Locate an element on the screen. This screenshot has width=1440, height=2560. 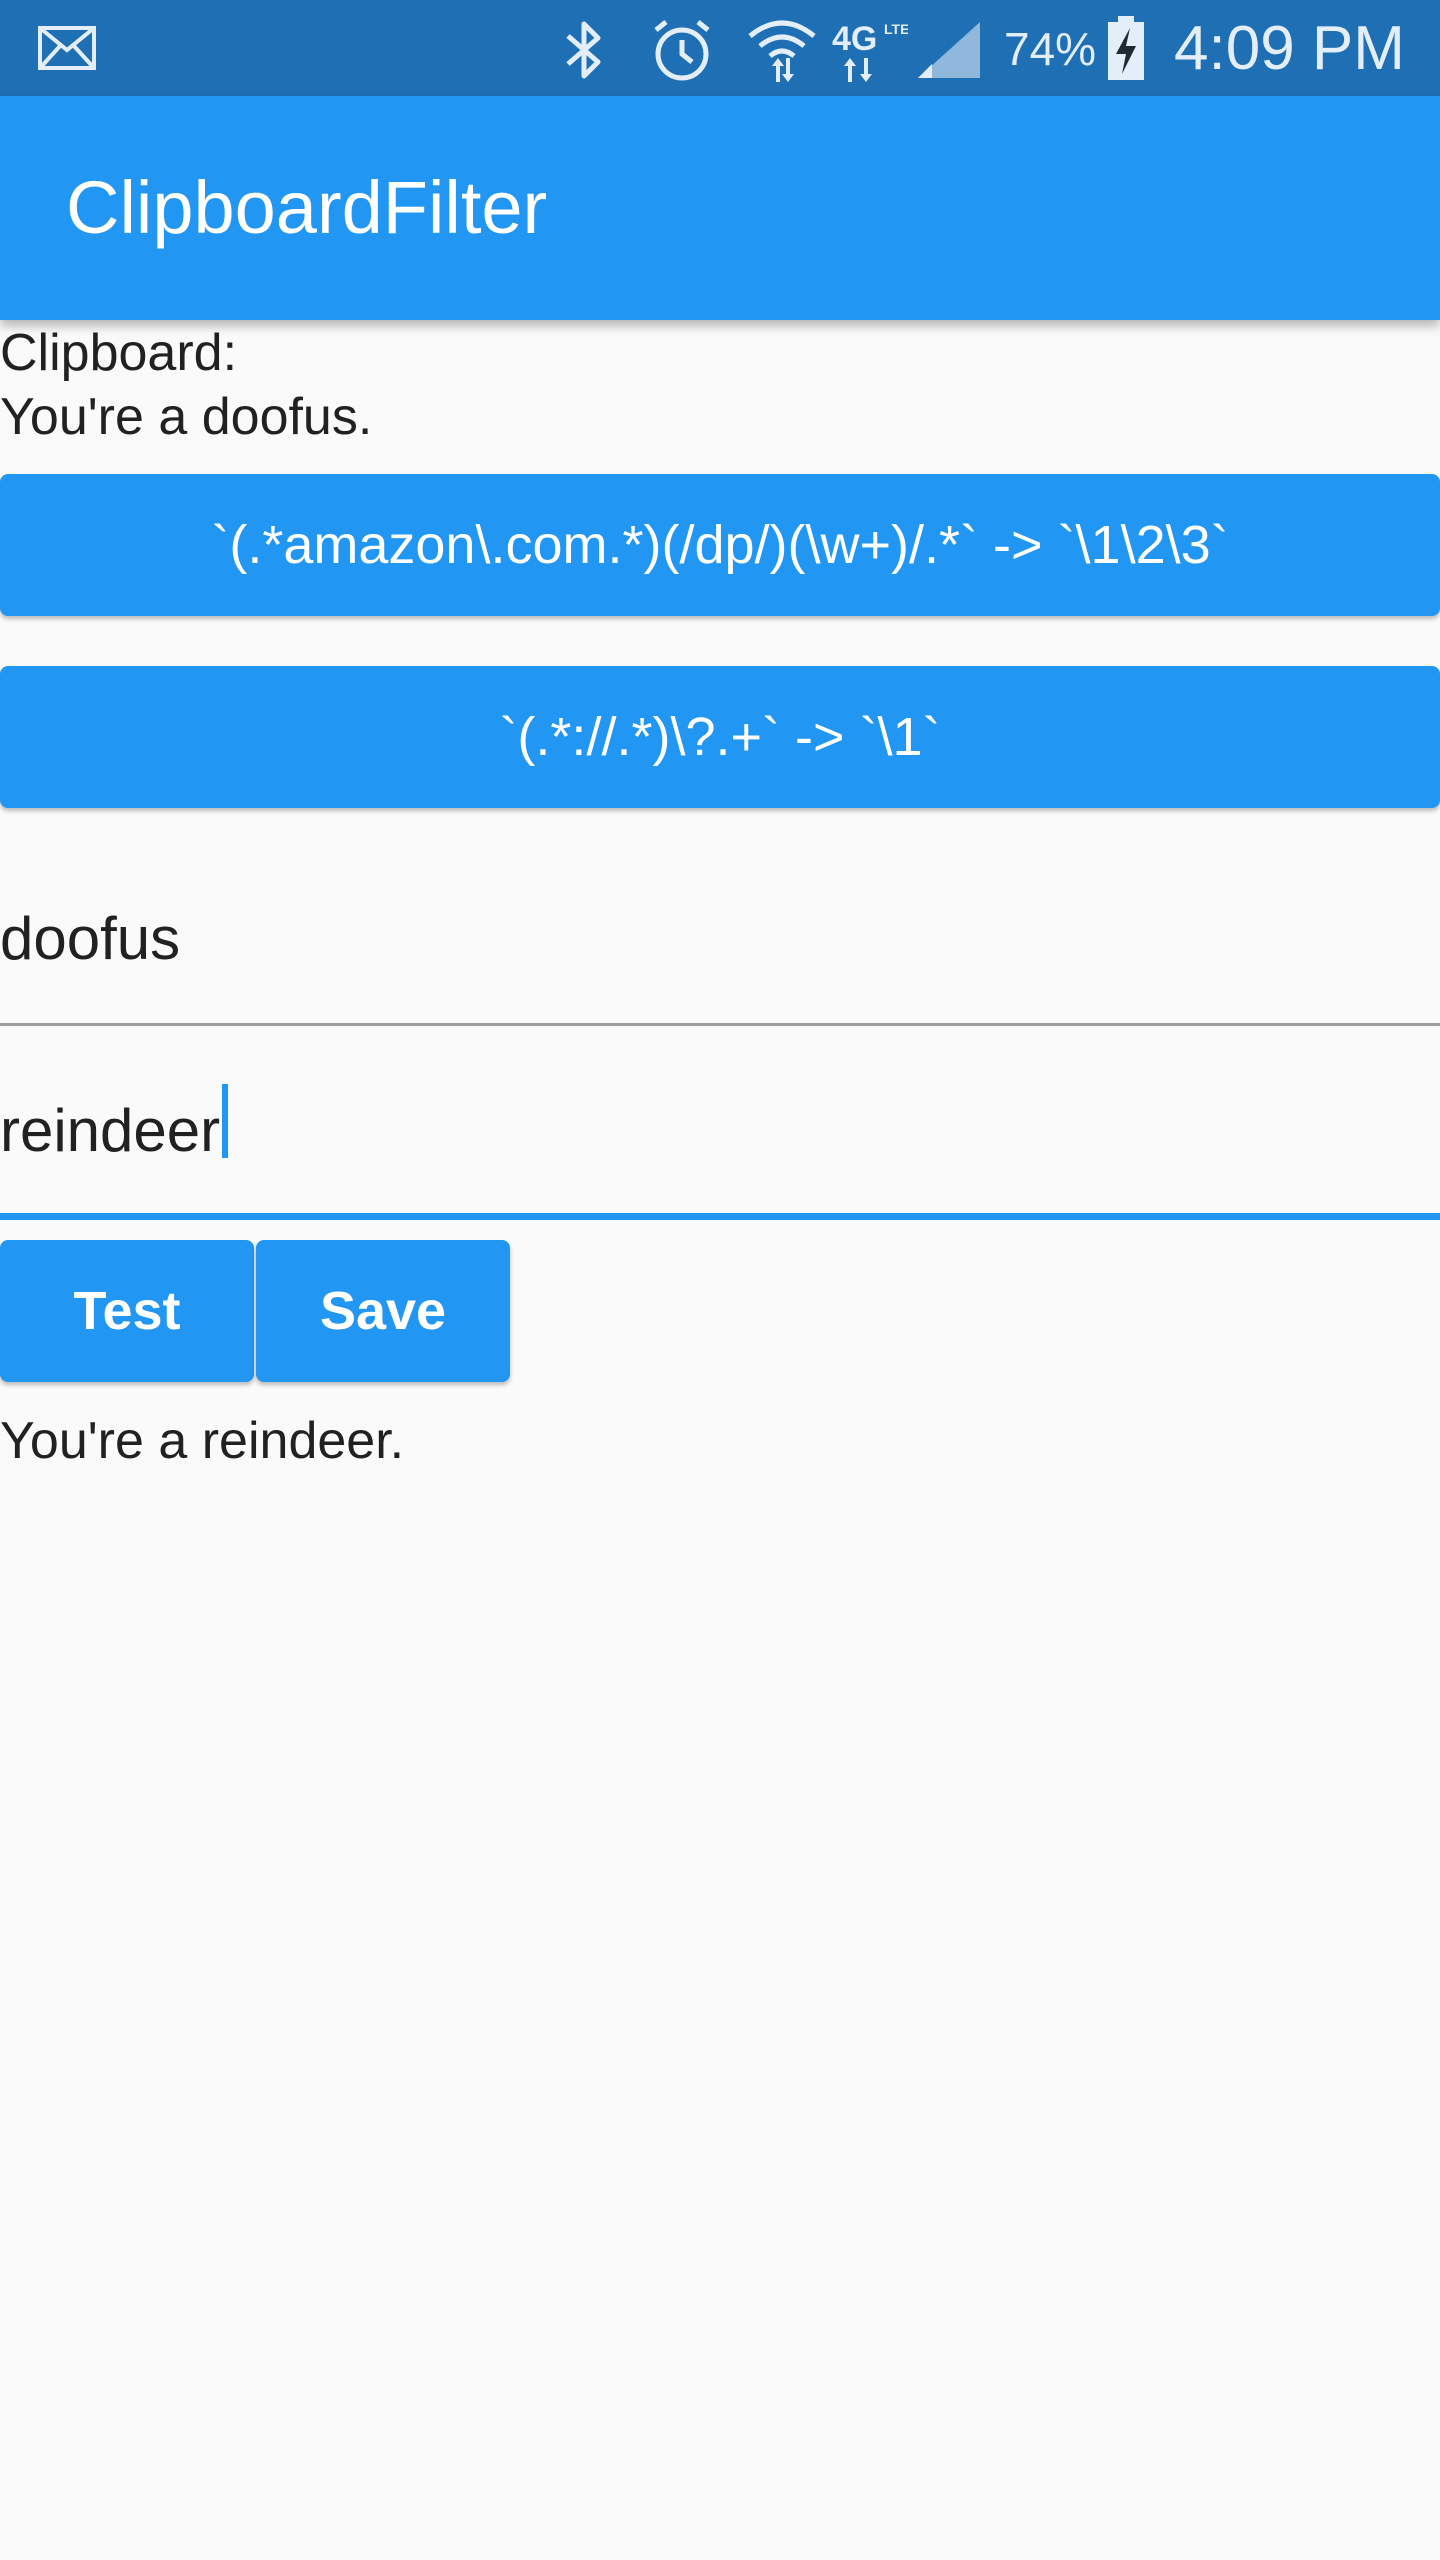
replace-pattern-field is located at coordinates (720, 1141).